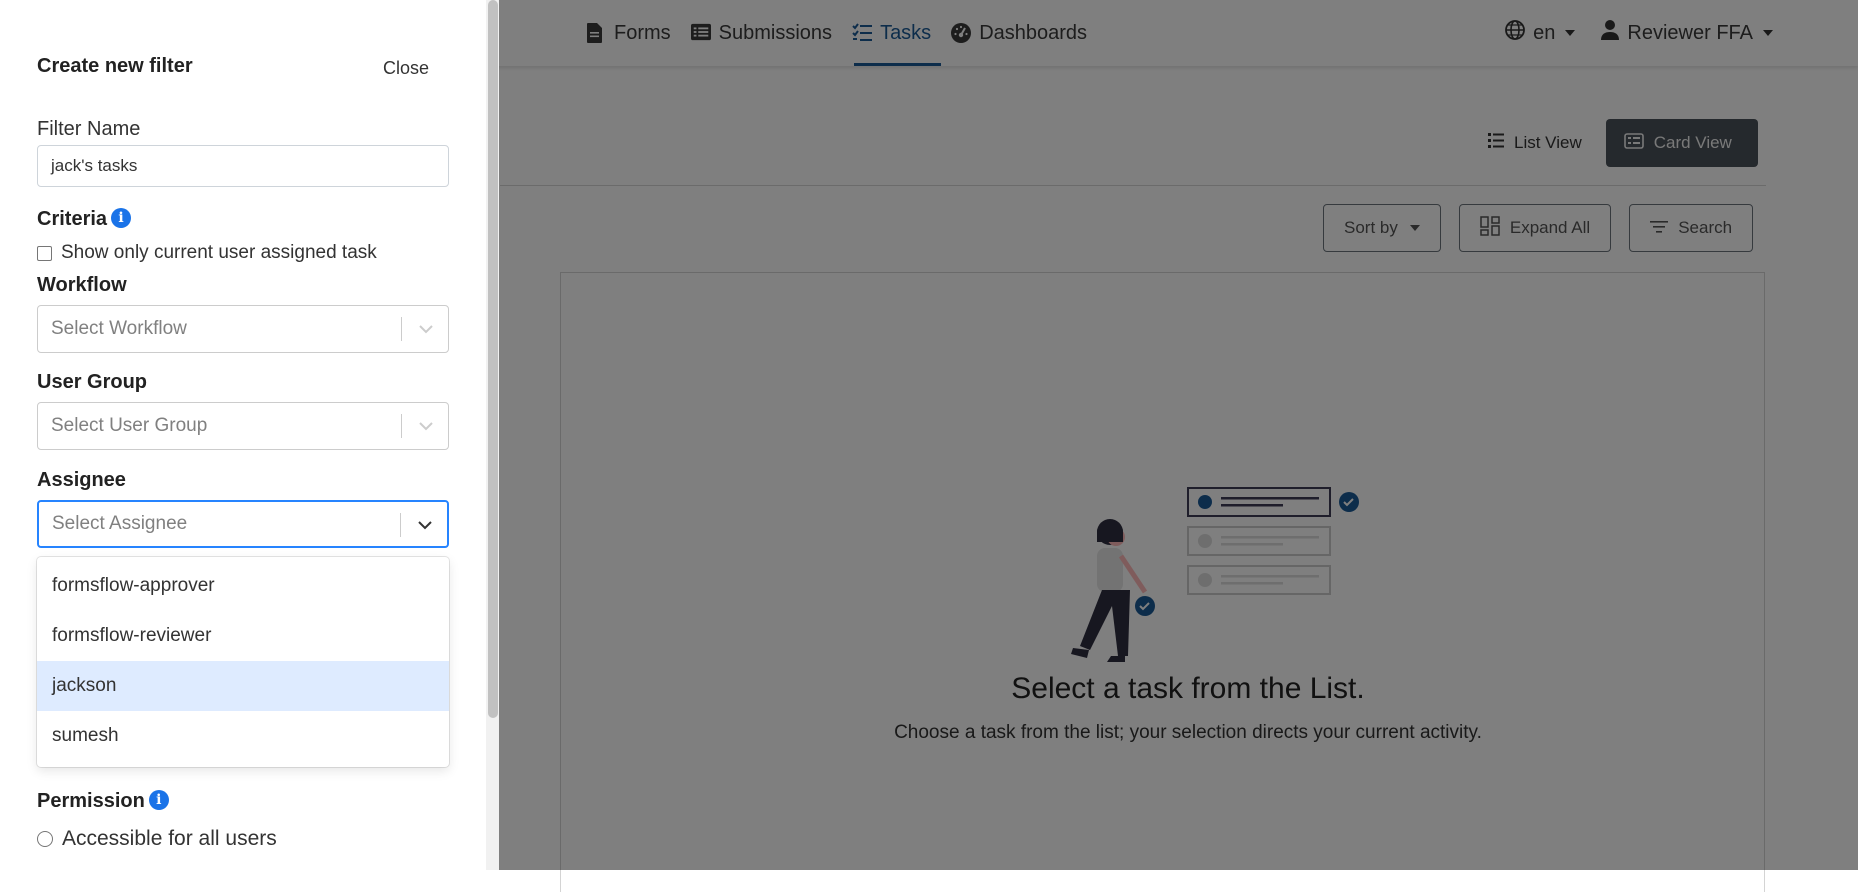 The image size is (1858, 892). I want to click on scrollbar-thumb, so click(493, 359).